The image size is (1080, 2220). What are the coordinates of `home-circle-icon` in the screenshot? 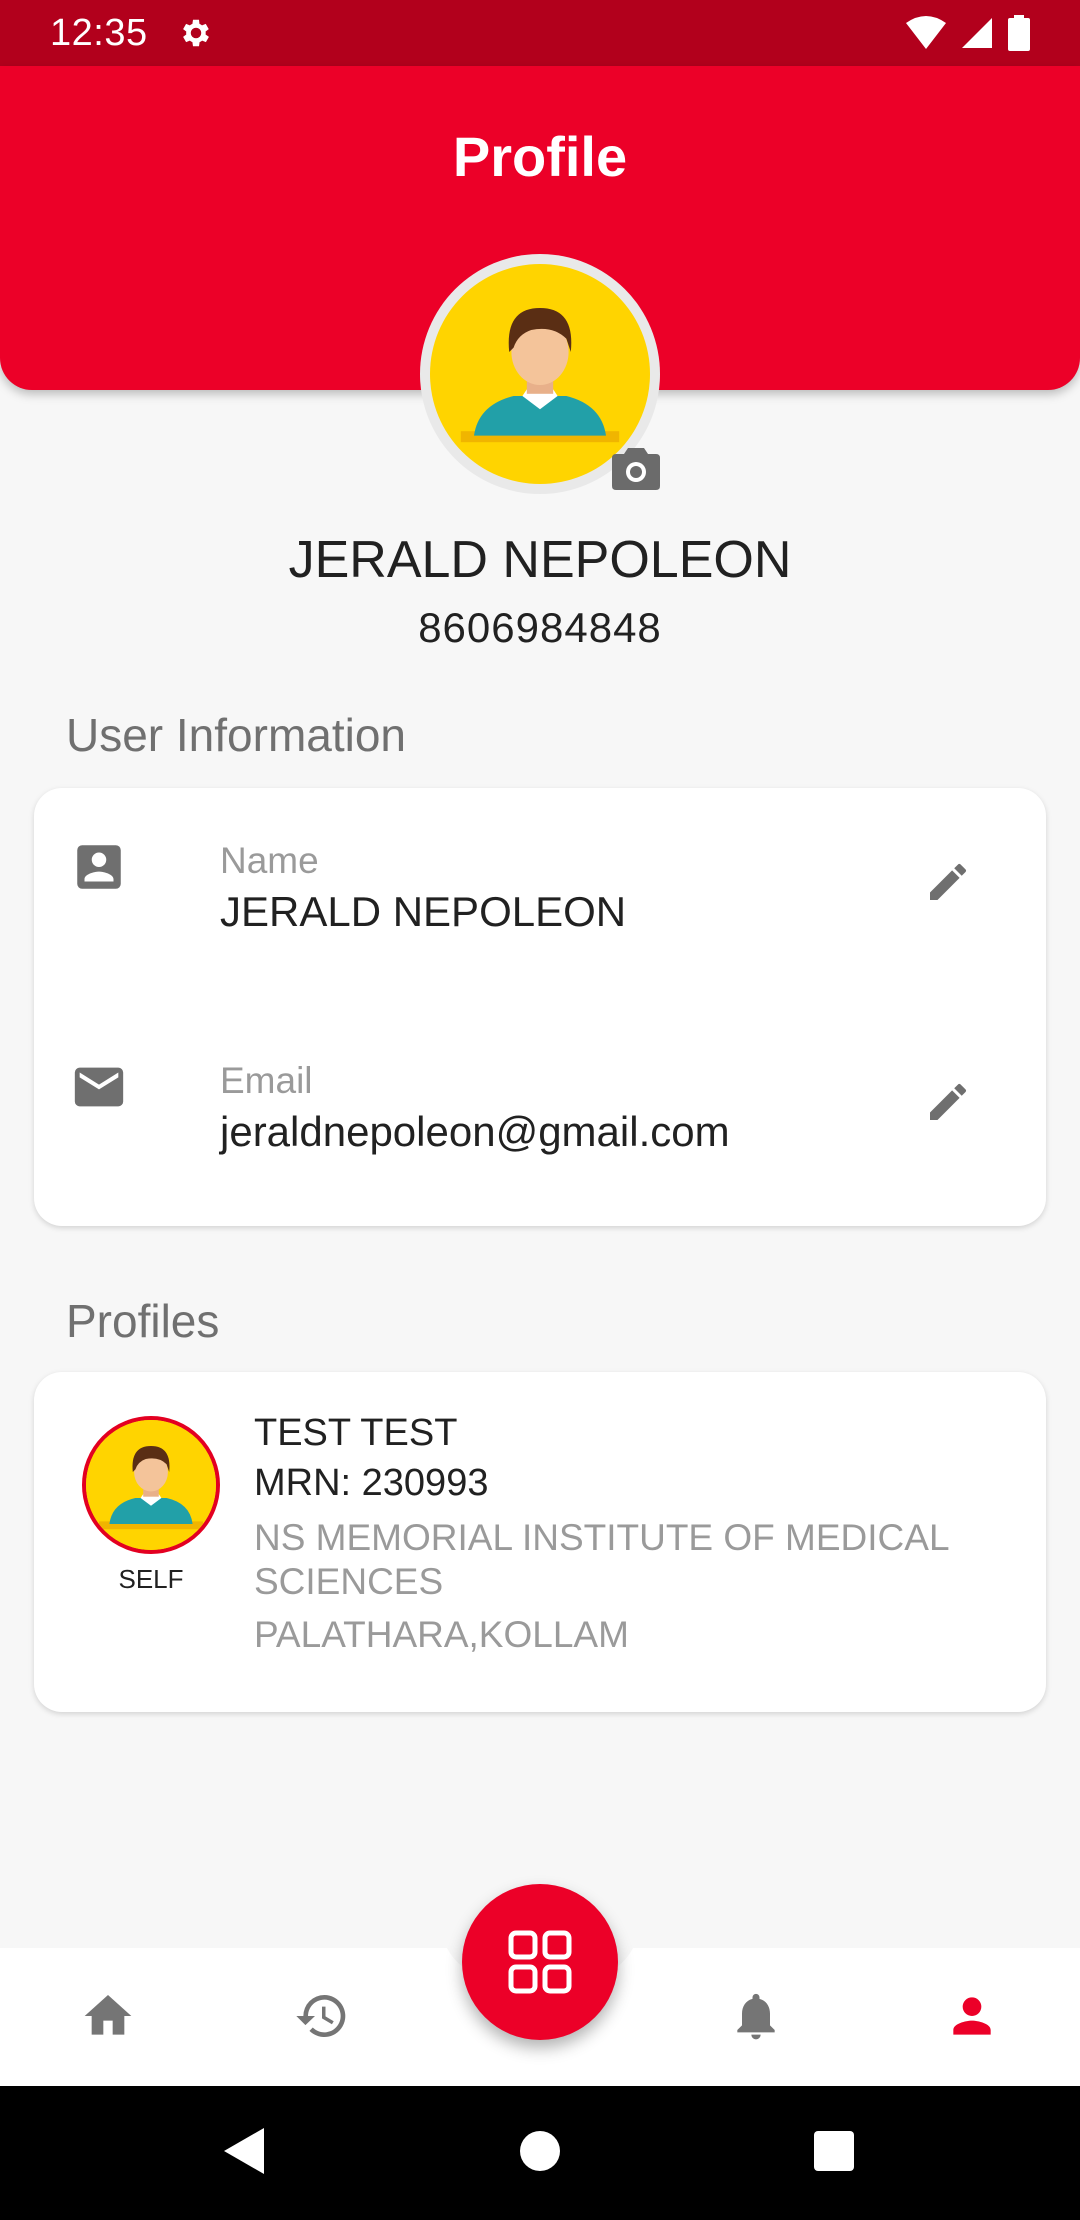 It's located at (540, 2151).